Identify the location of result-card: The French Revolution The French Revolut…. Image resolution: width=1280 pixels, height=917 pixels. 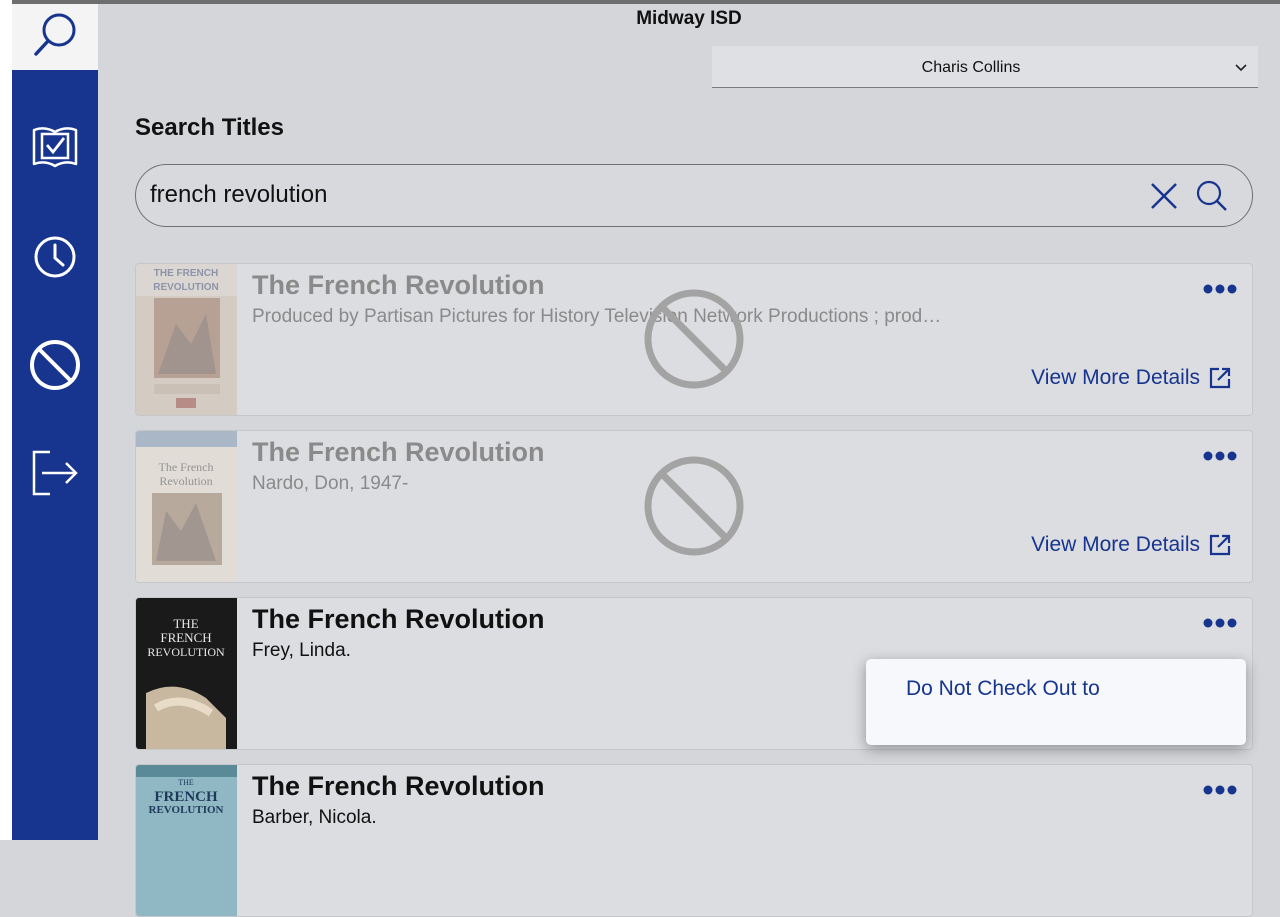
(694, 506).